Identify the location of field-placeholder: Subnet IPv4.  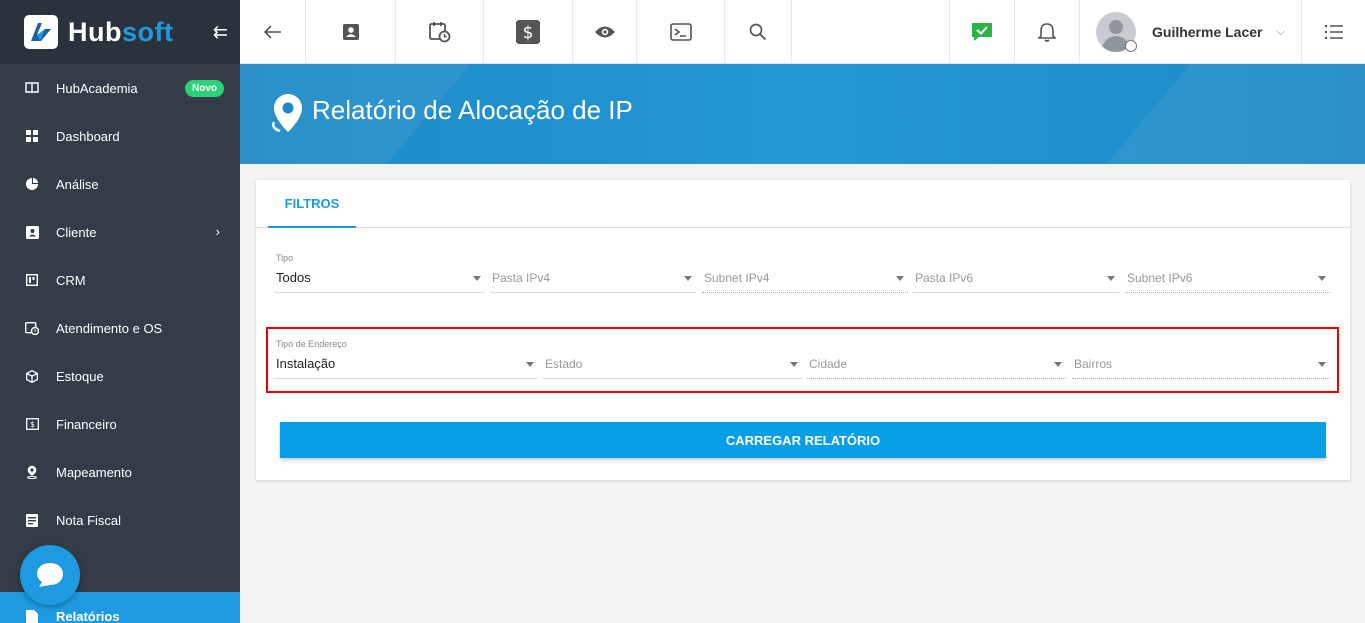
(737, 278).